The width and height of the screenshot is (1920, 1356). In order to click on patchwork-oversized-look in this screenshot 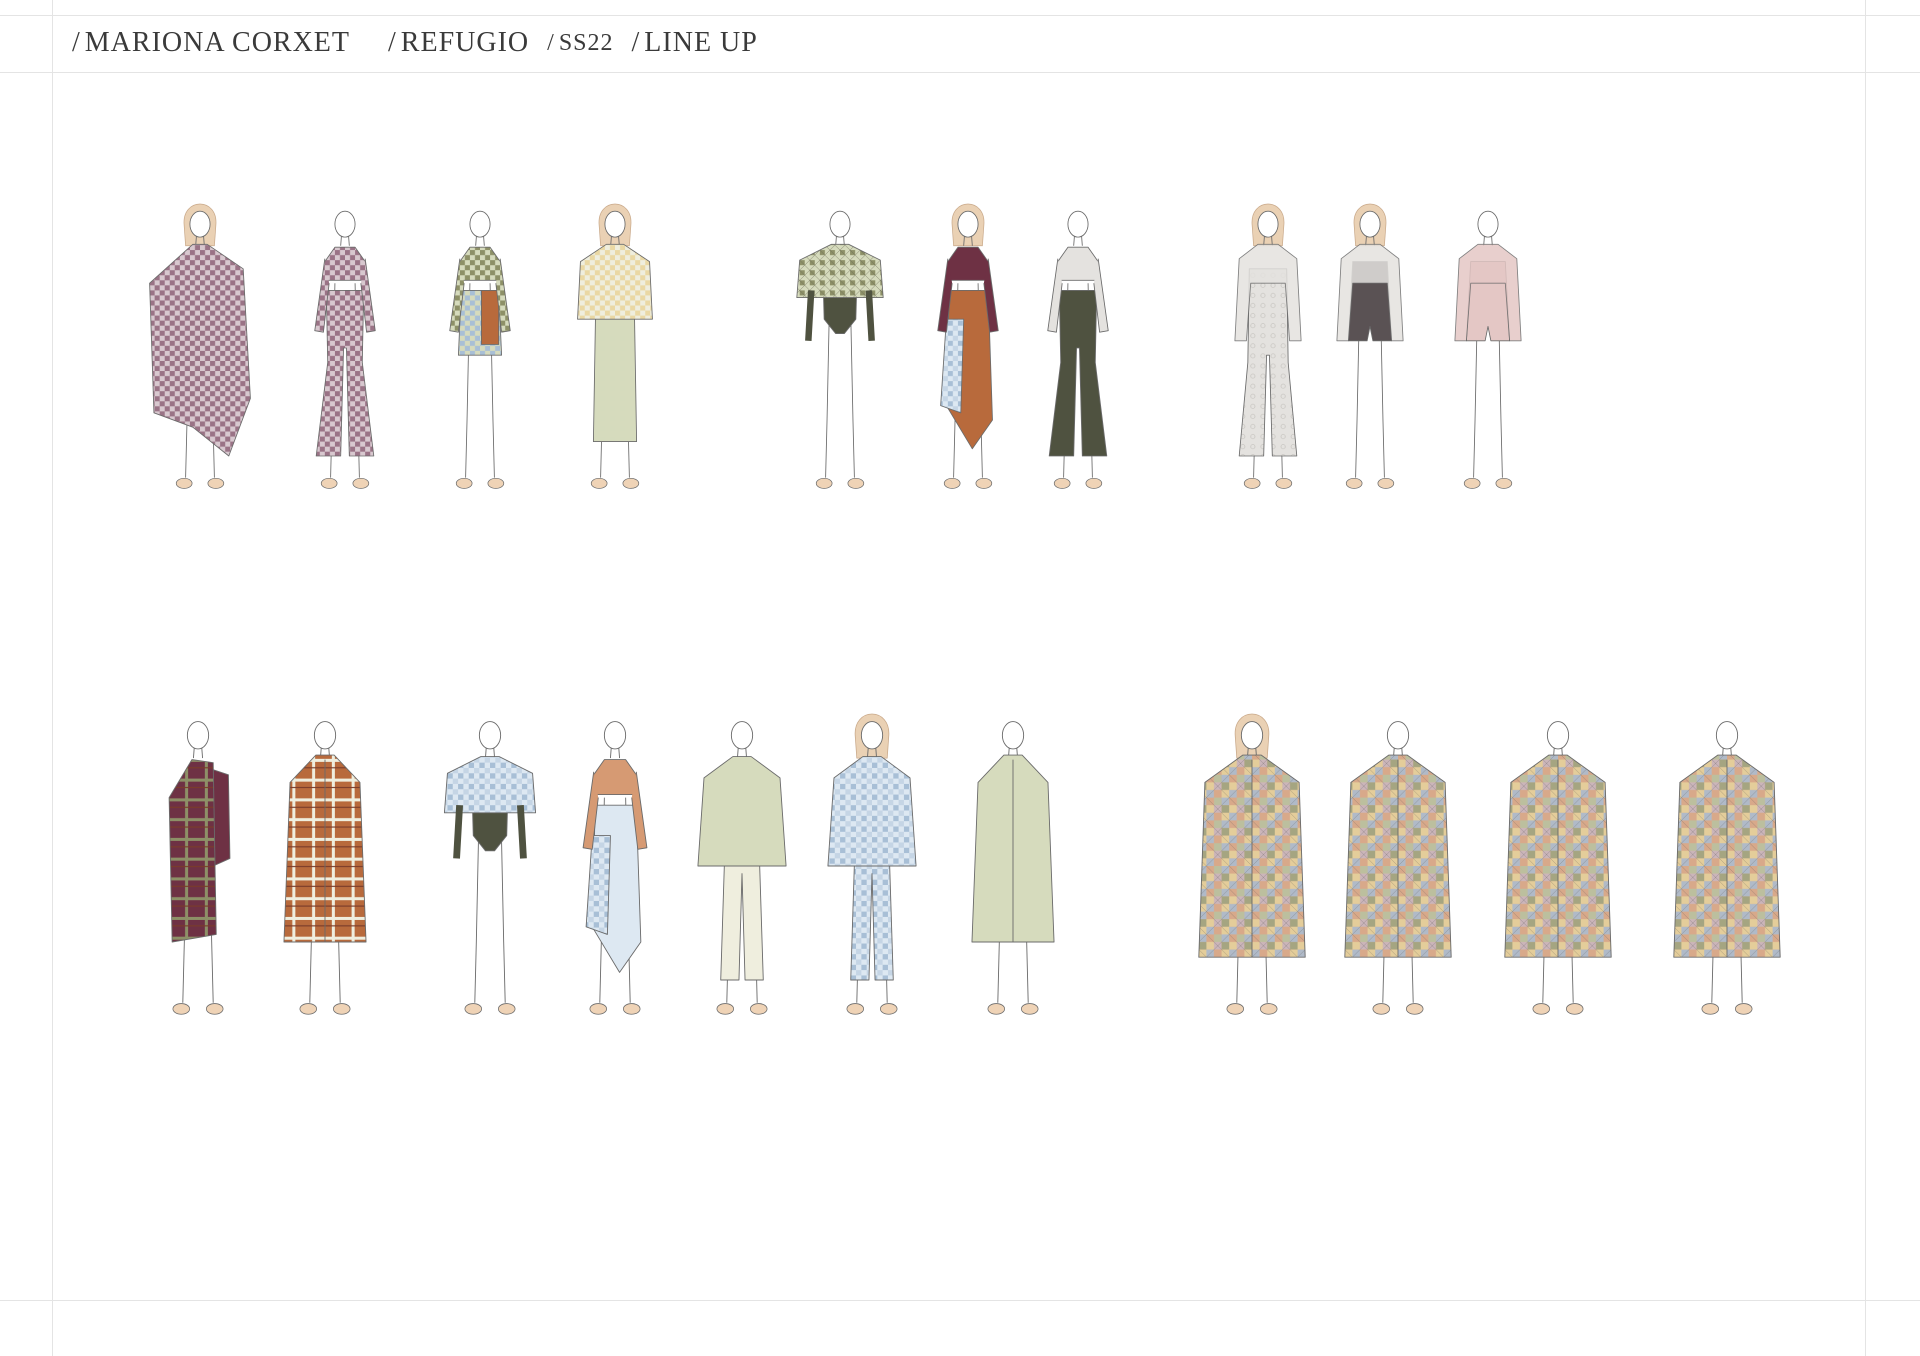, I will do `click(1727, 868)`.